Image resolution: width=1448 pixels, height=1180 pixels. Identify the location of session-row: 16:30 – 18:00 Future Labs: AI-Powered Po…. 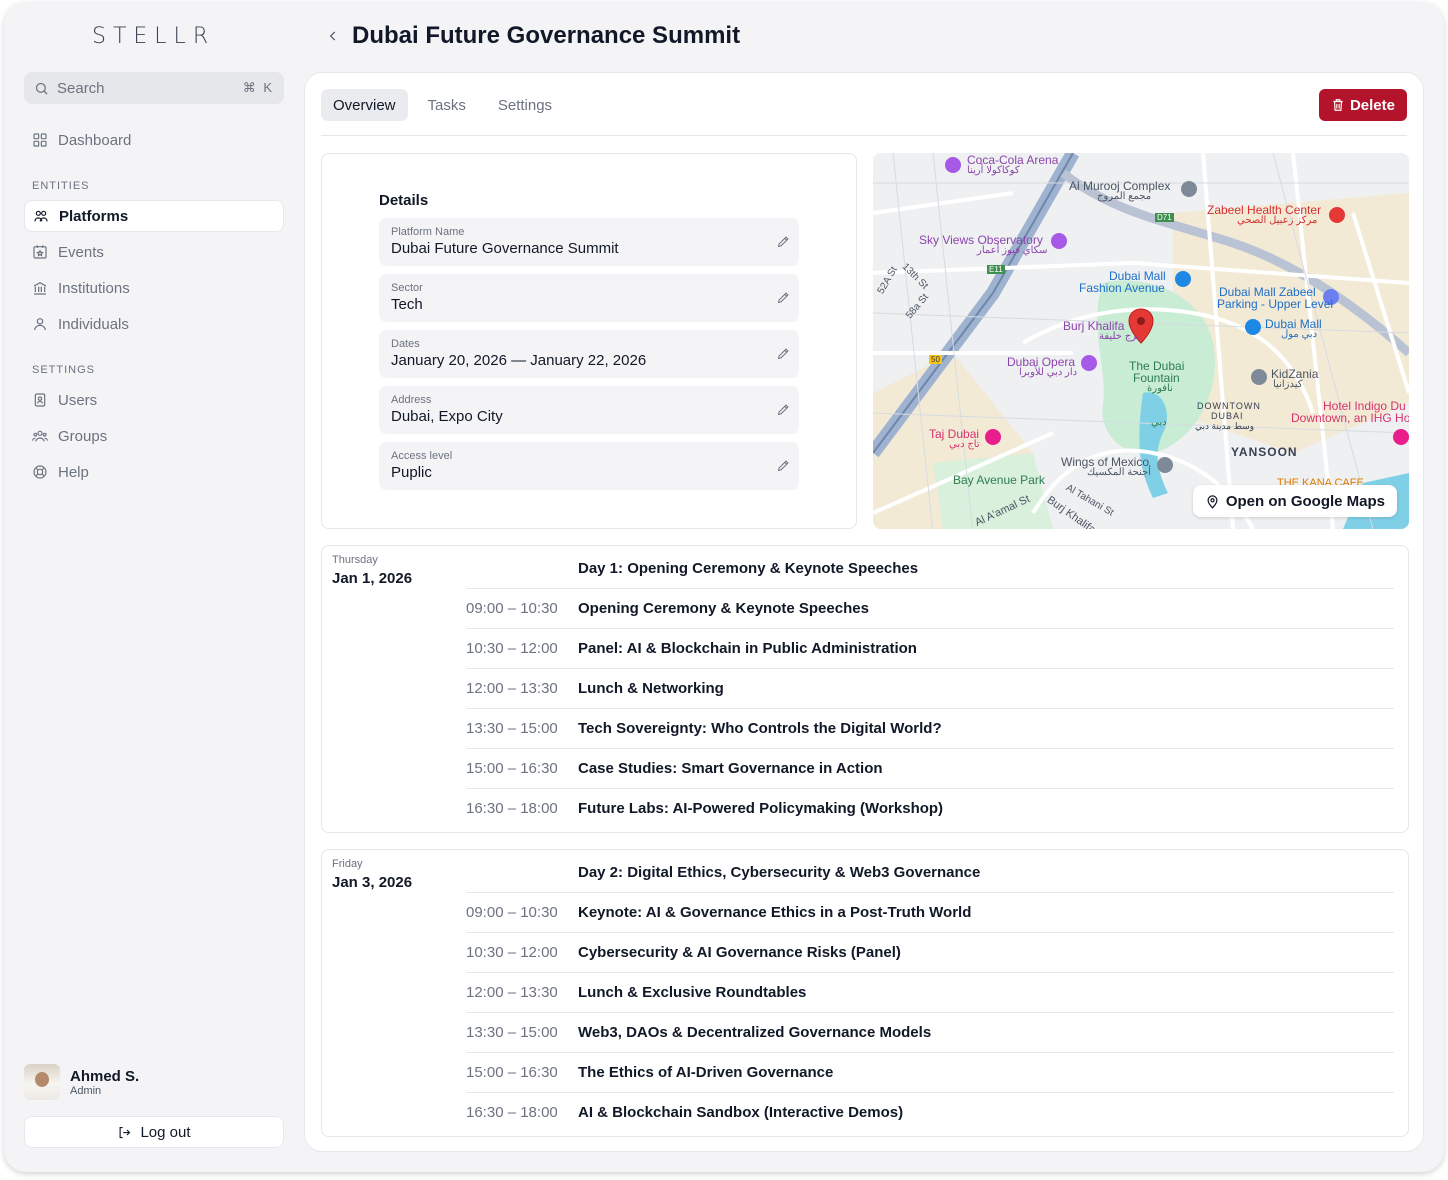
(930, 808).